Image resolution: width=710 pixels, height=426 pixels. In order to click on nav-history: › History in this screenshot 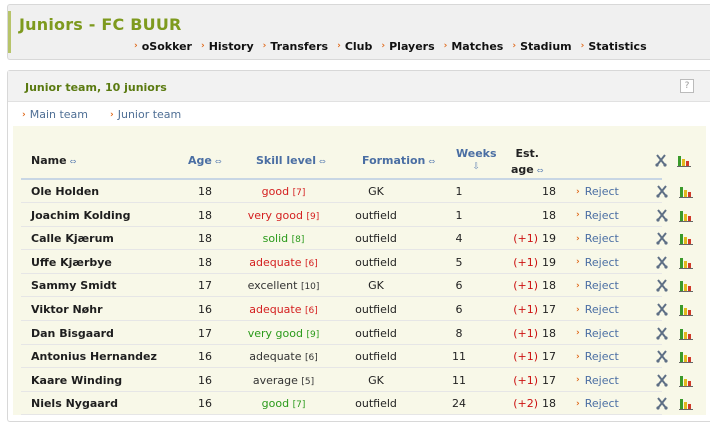, I will do `click(227, 46)`.